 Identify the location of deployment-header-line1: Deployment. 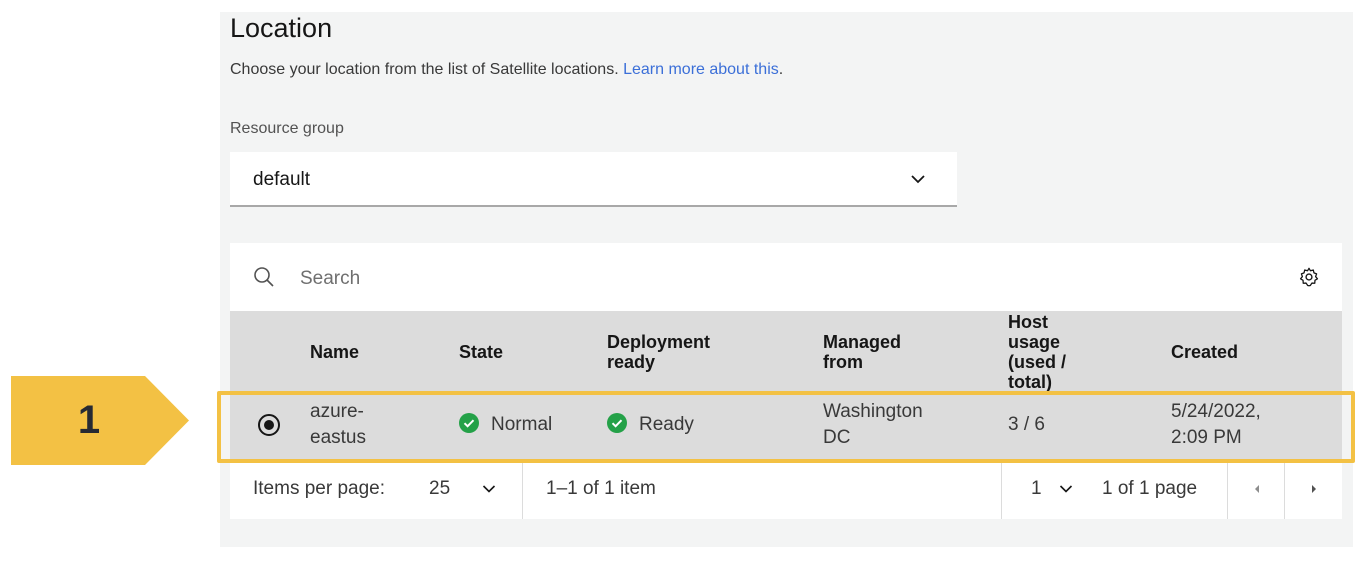
(659, 342).